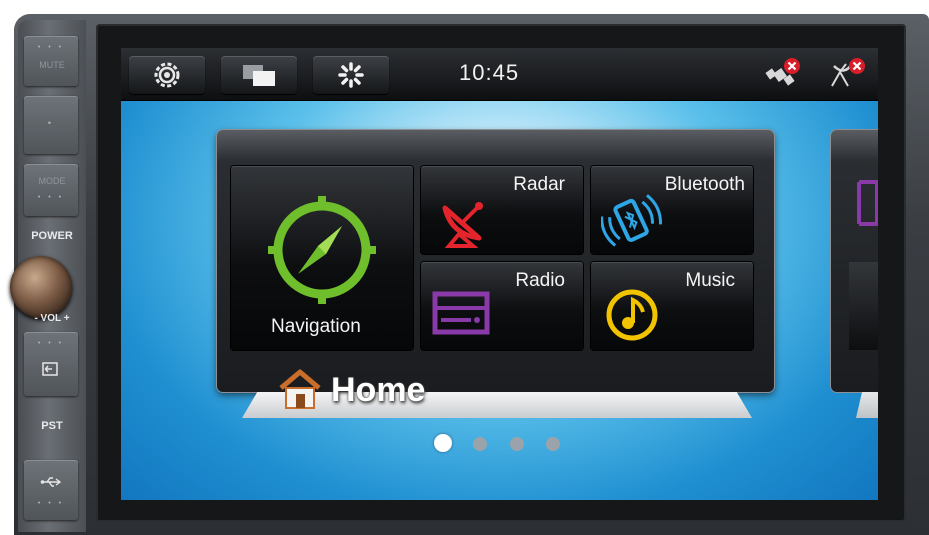 This screenshot has height=535, width=929. Describe the element at coordinates (316, 326) in the screenshot. I see `navigation-label: Navigation` at that location.